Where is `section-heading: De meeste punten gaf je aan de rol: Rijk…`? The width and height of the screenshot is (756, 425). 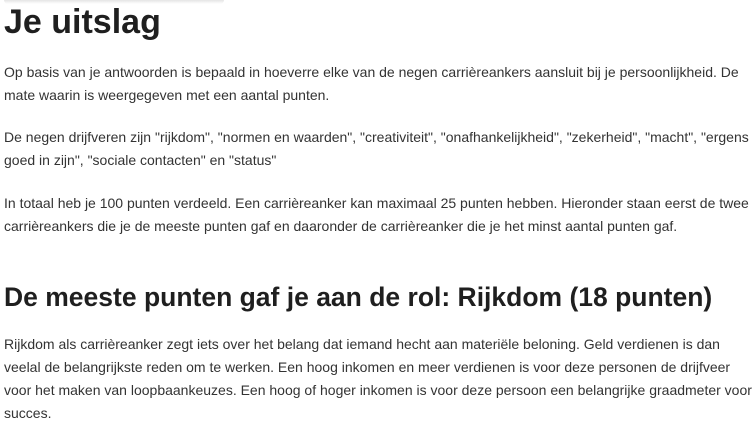 section-heading: De meeste punten gaf je aan de rol: Rijk… is located at coordinates (358, 297).